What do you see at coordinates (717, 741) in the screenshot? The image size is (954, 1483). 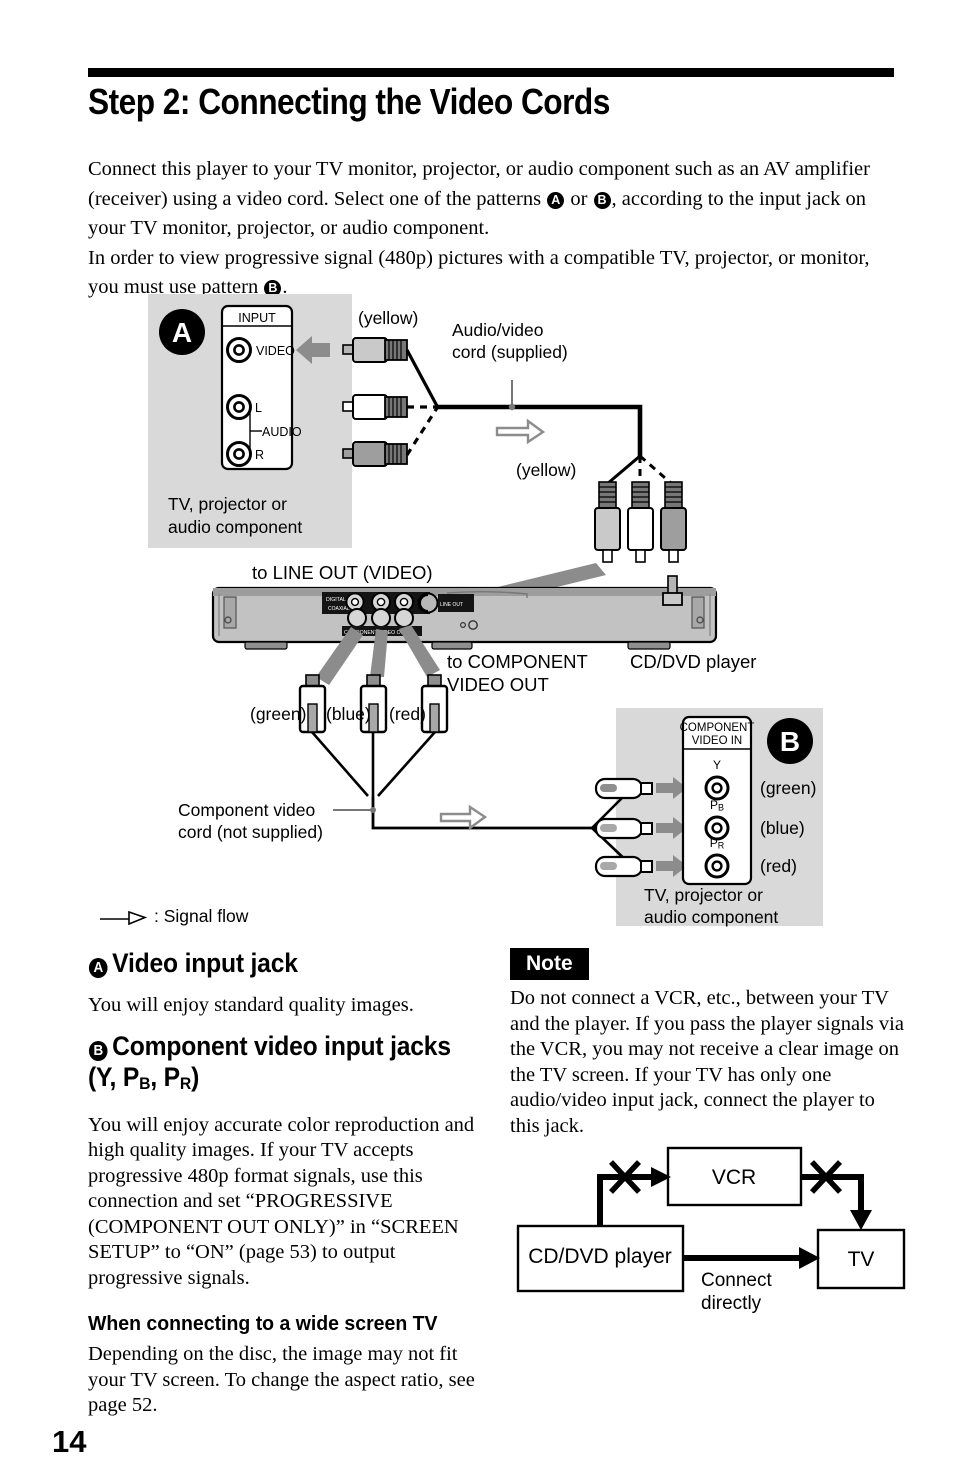 I see `panel-b-title-2: VIDEO IN` at bounding box center [717, 741].